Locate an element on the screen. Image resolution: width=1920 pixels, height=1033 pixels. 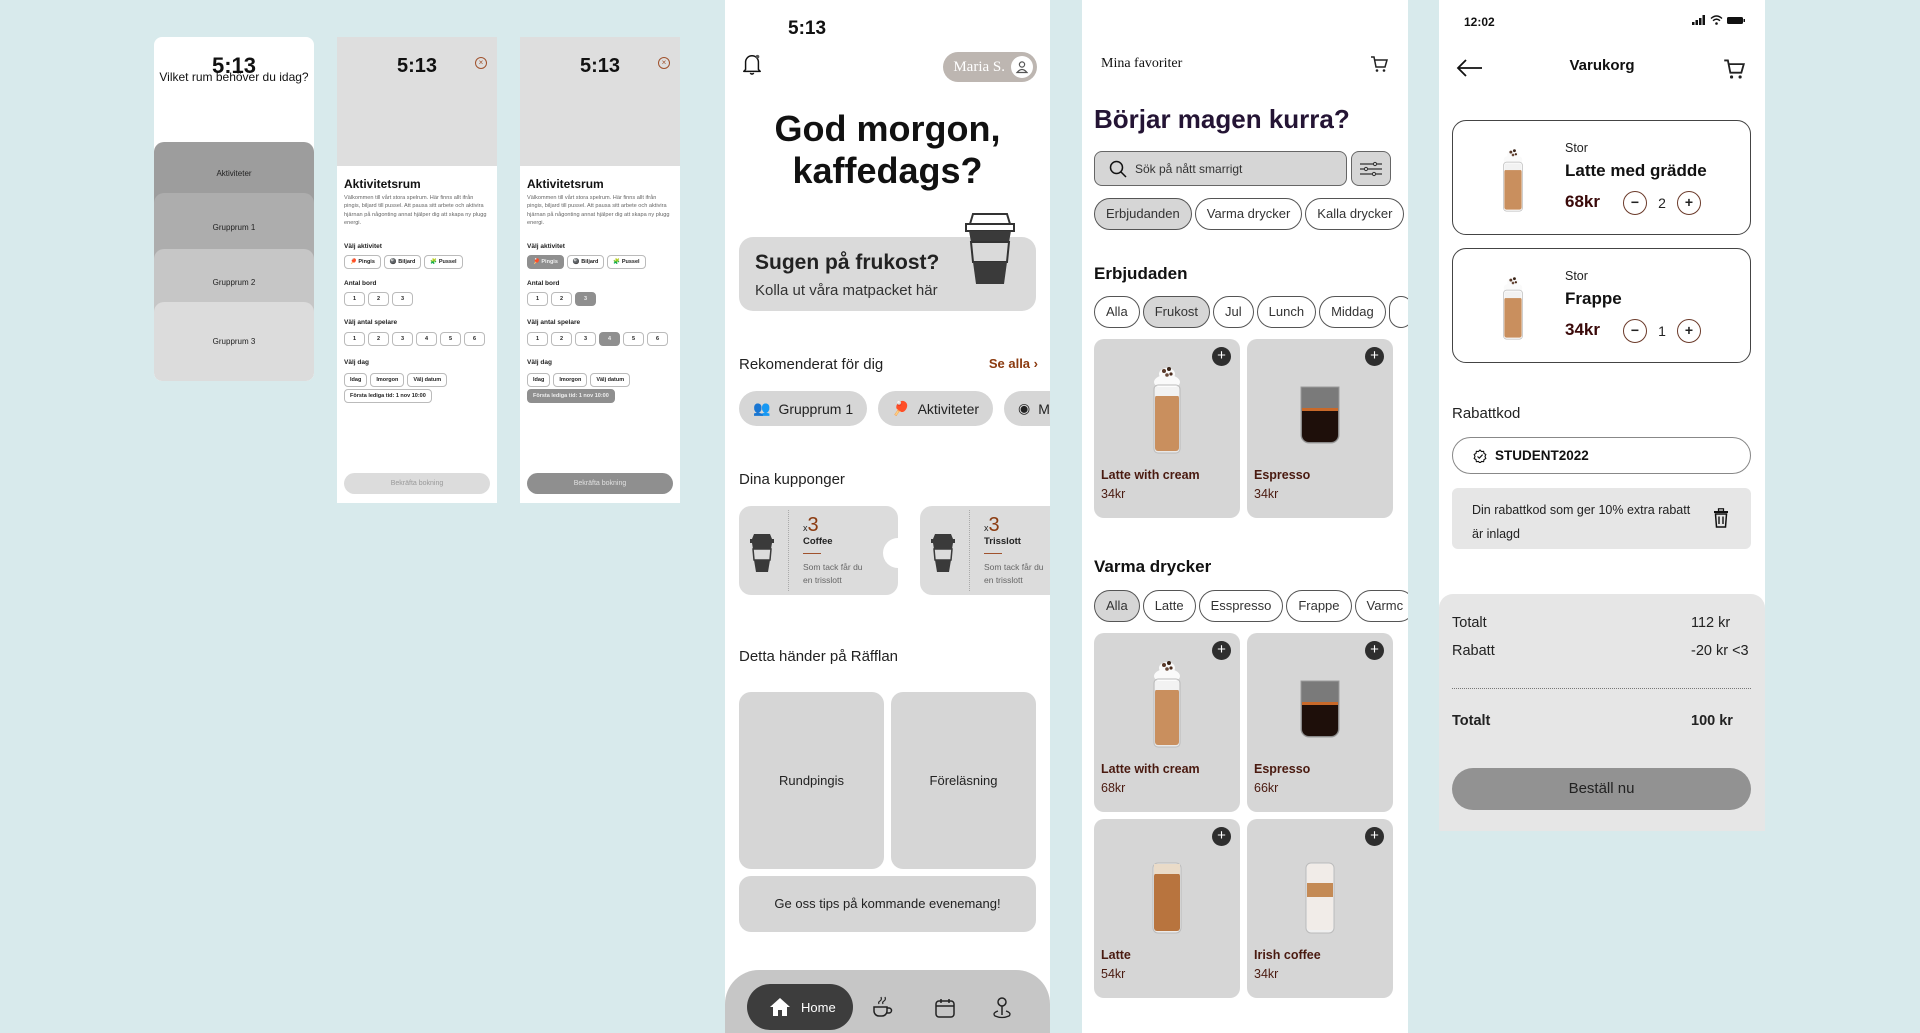
search-input: Sök på nått smarrigt is located at coordinates (1220, 168).